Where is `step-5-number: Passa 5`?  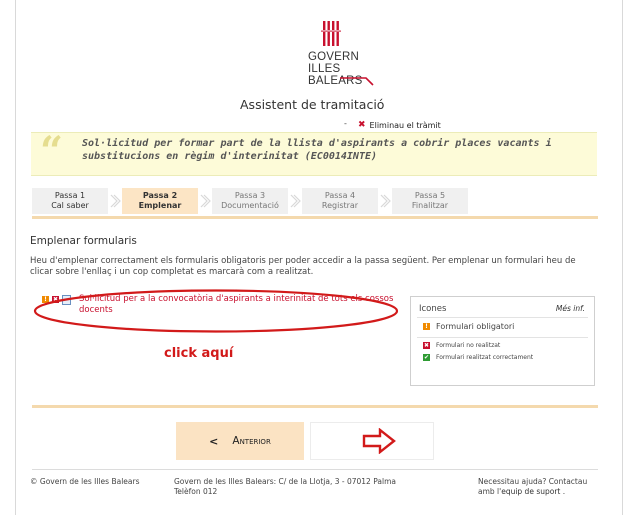 step-5-number: Passa 5 is located at coordinates (430, 195).